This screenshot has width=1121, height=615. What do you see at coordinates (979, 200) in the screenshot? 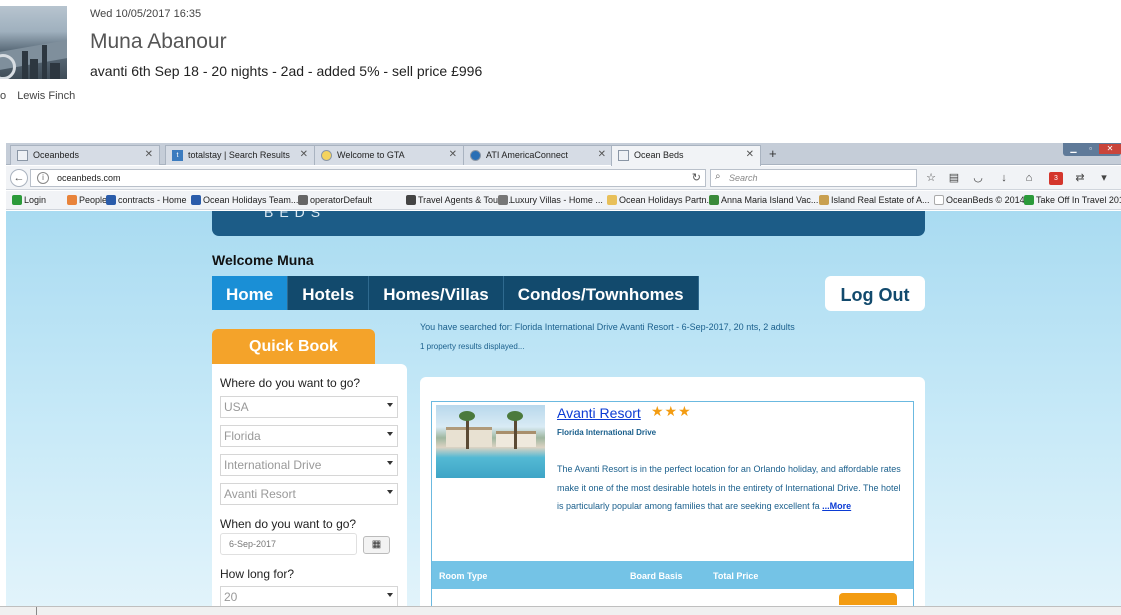
I see `bookmark-item: OceanBeds © 2014` at bounding box center [979, 200].